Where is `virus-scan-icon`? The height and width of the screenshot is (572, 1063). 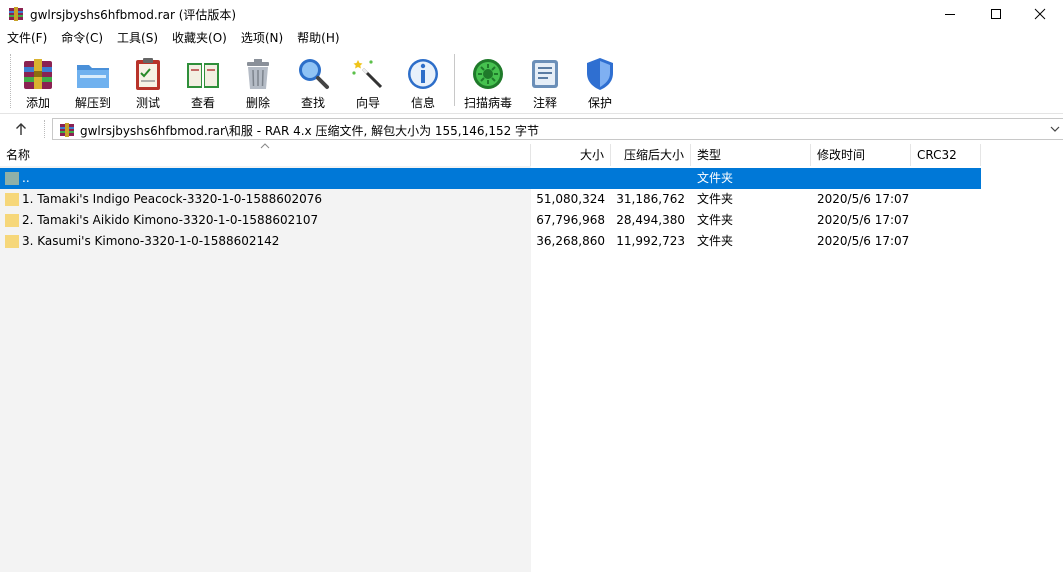
virus-scan-icon is located at coordinates (488, 74).